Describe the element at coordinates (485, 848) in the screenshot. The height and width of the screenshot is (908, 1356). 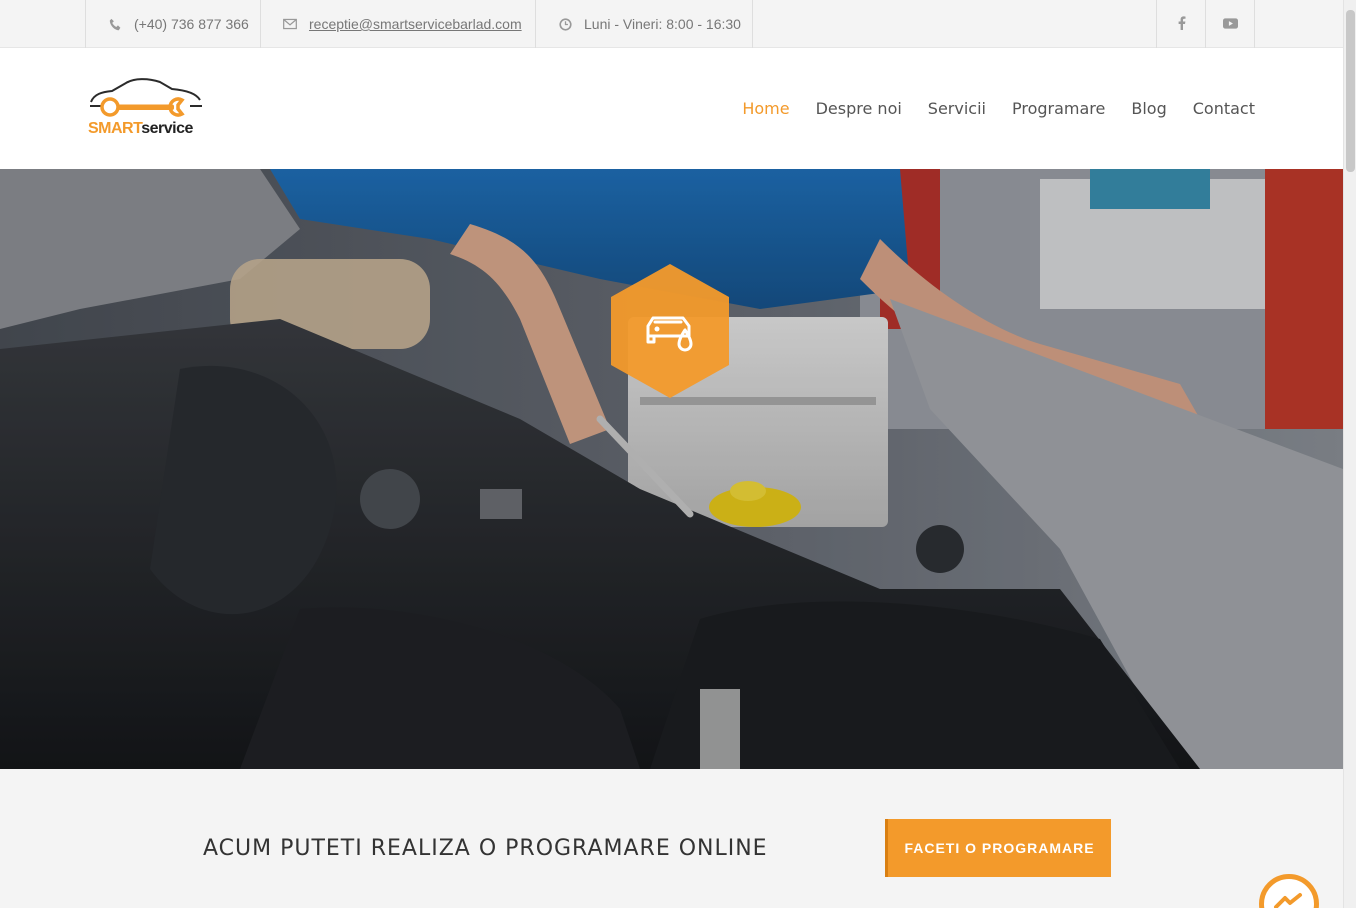
I see `cta-headline: ACUM PUTETI REALIZA O PROGRAMARE ONLINE` at that location.